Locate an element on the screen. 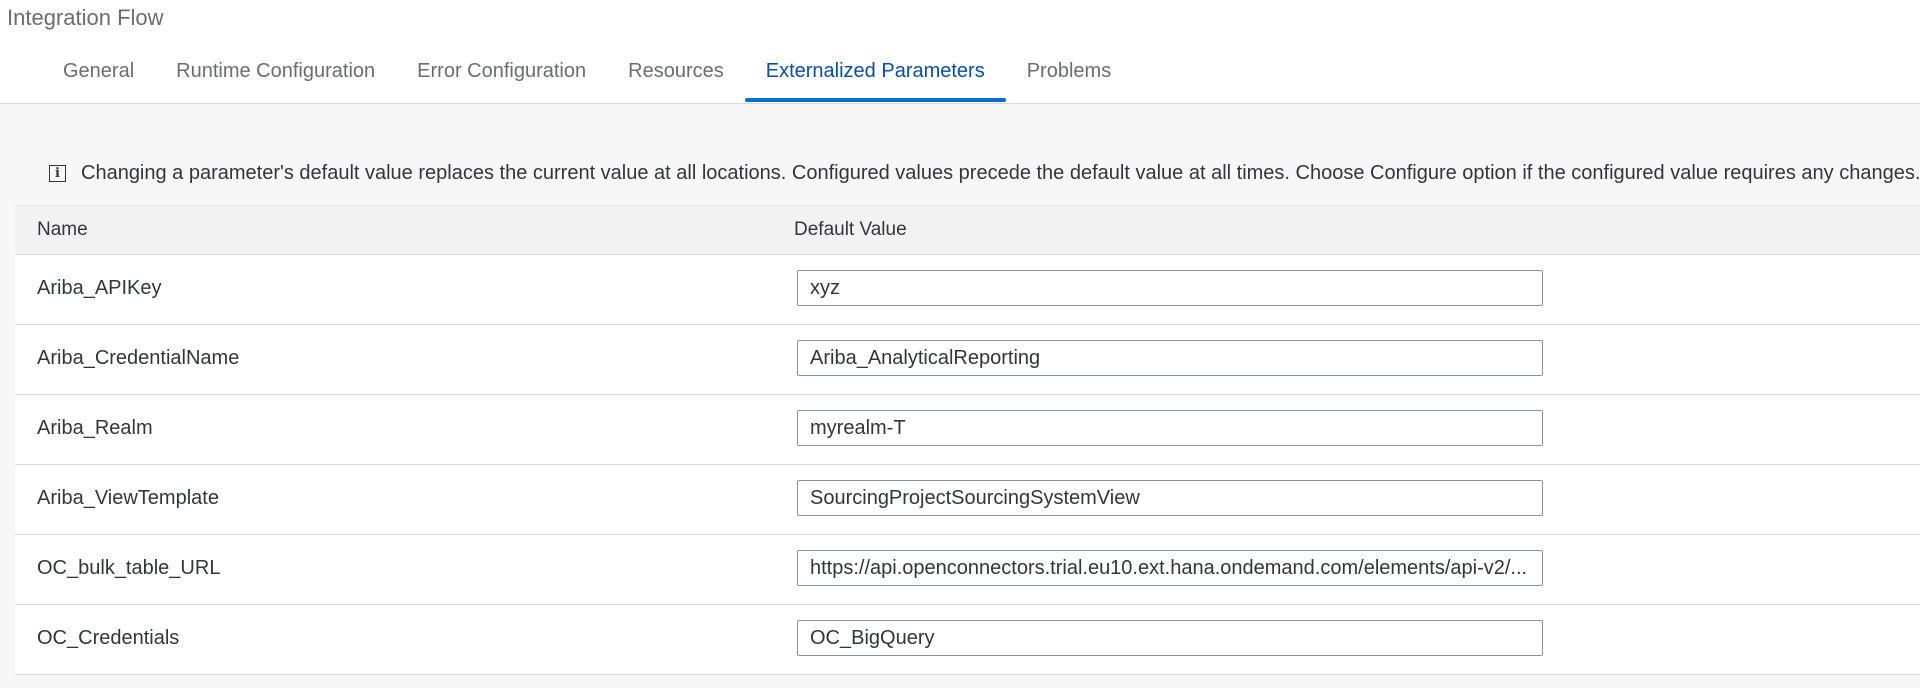 The image size is (1920, 688). parameter-name: Ariba_CredentialName is located at coordinates (138, 358).